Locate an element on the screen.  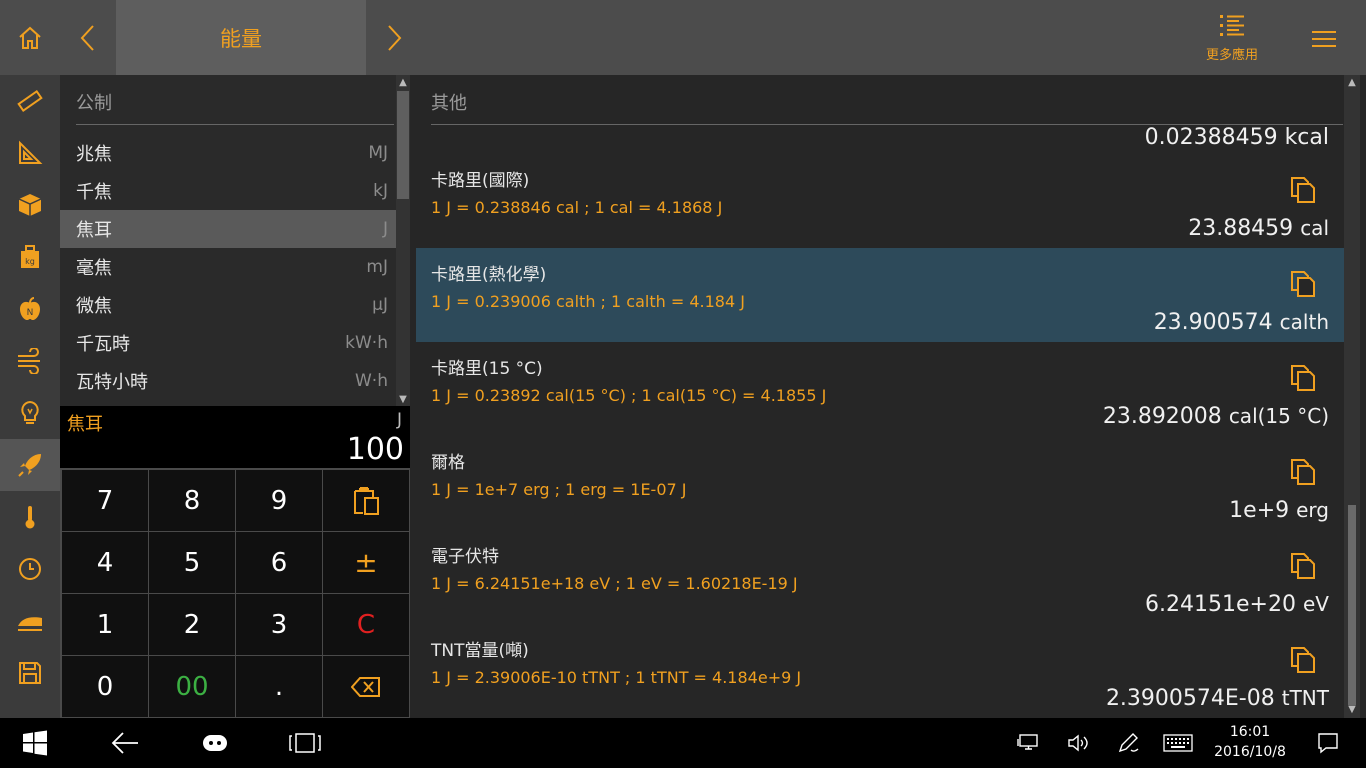
notification-icon is located at coordinates (1328, 743).